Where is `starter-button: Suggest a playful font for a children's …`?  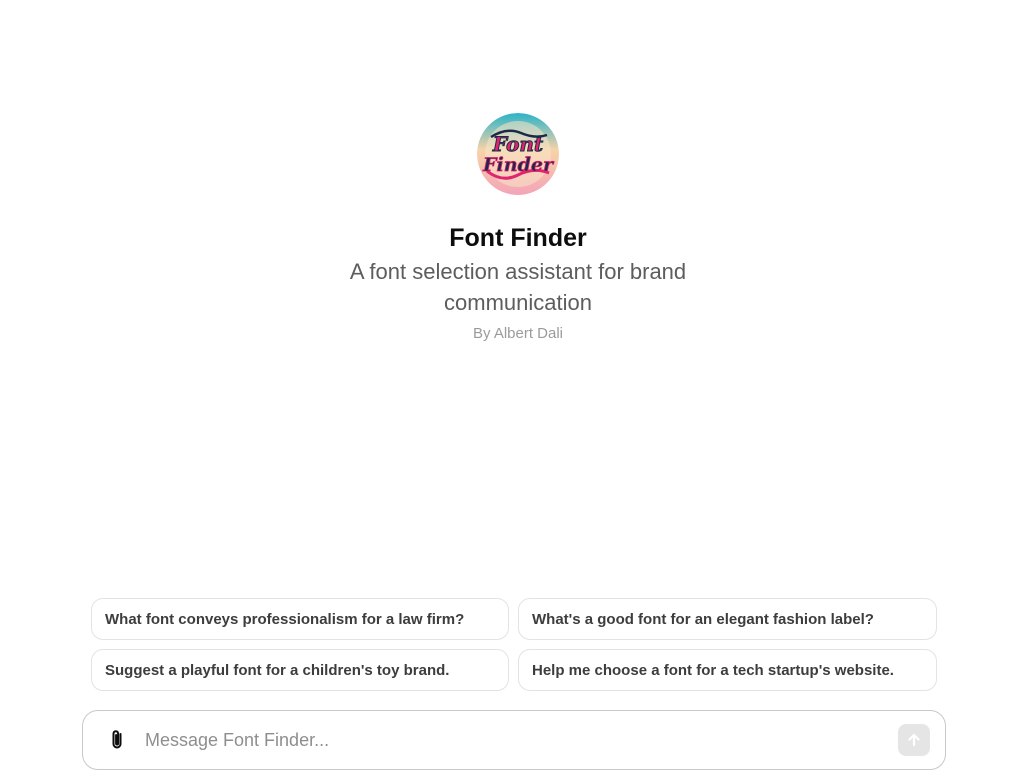 starter-button: Suggest a playful font for a children's … is located at coordinates (300, 670).